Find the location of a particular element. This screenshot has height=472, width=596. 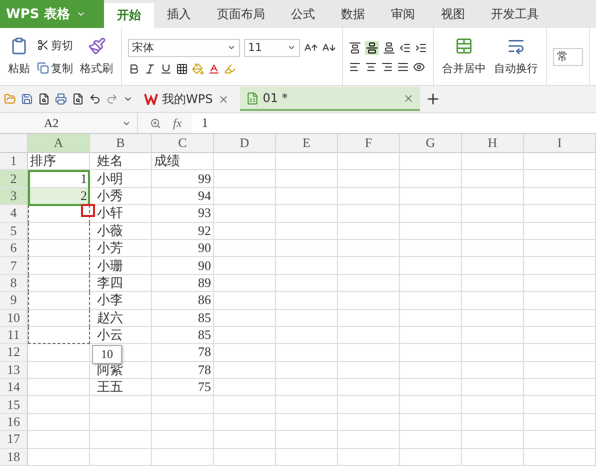

ribbon-tab: 数据 is located at coordinates (353, 14).